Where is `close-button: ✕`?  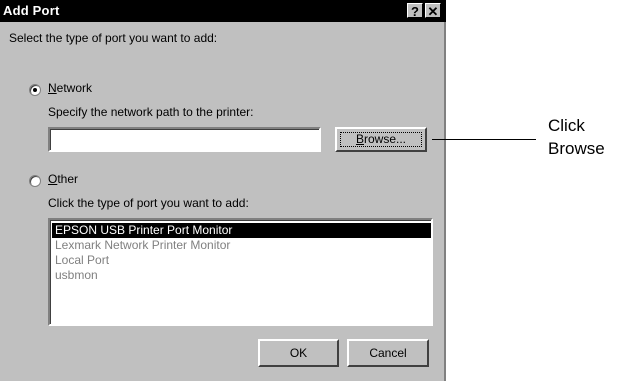 close-button: ✕ is located at coordinates (433, 11).